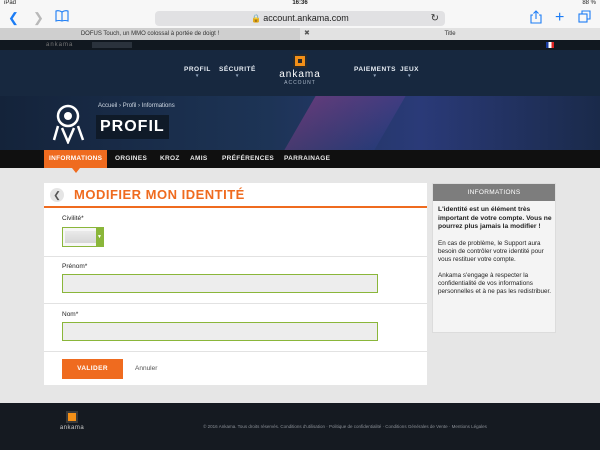 The image size is (600, 450). I want to click on page-title: PROFIL, so click(132, 127).